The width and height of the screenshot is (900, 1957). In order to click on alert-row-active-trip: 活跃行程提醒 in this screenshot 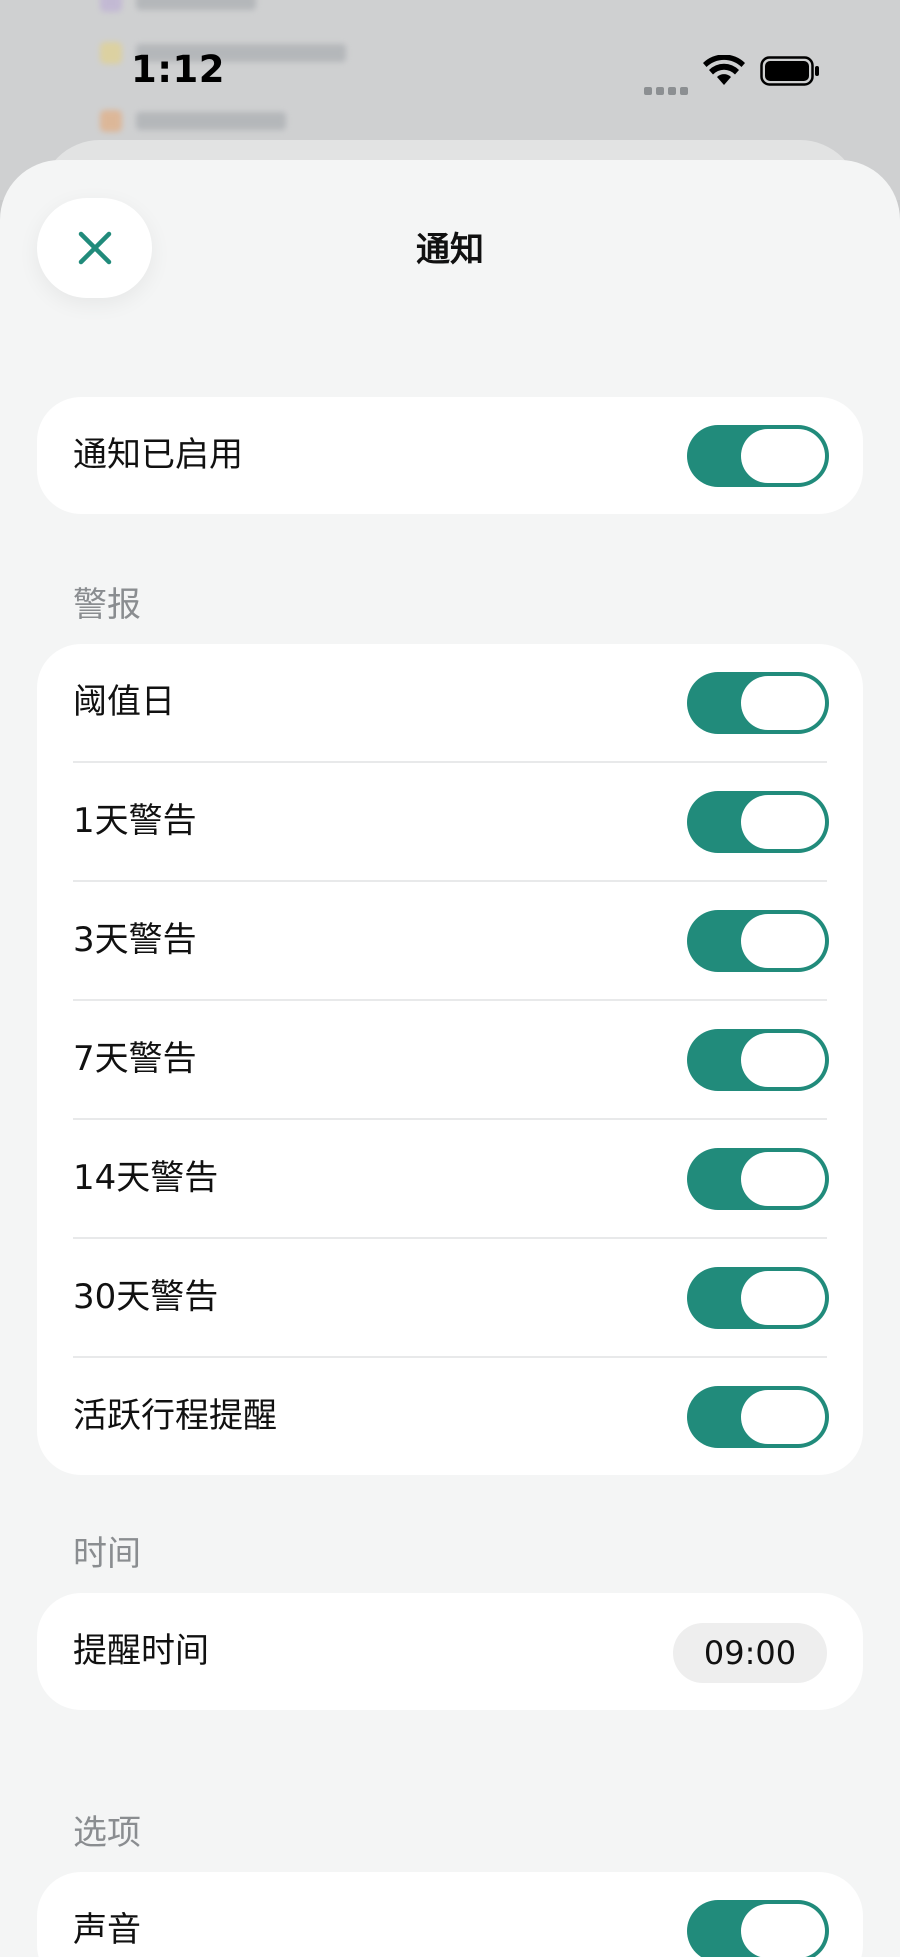, I will do `click(451, 1415)`.